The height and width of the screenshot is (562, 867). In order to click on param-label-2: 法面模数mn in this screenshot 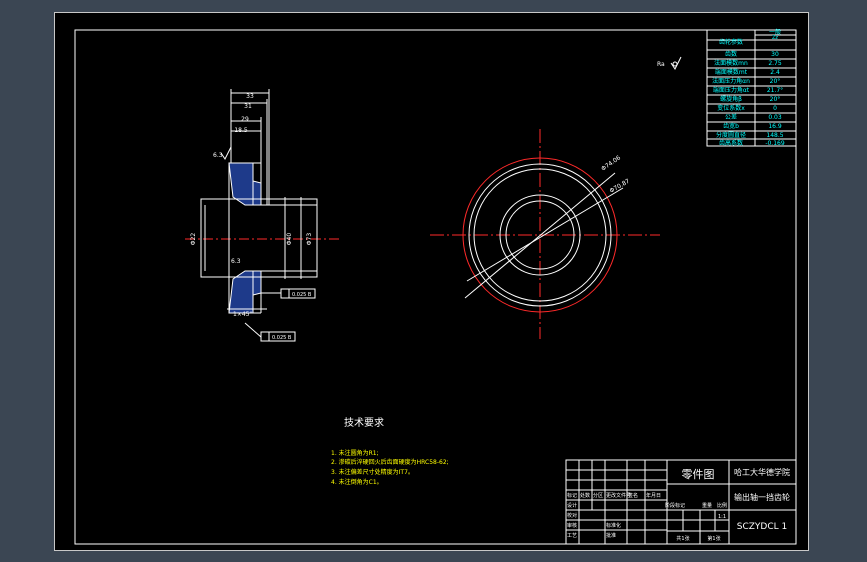, I will do `click(731, 63)`.